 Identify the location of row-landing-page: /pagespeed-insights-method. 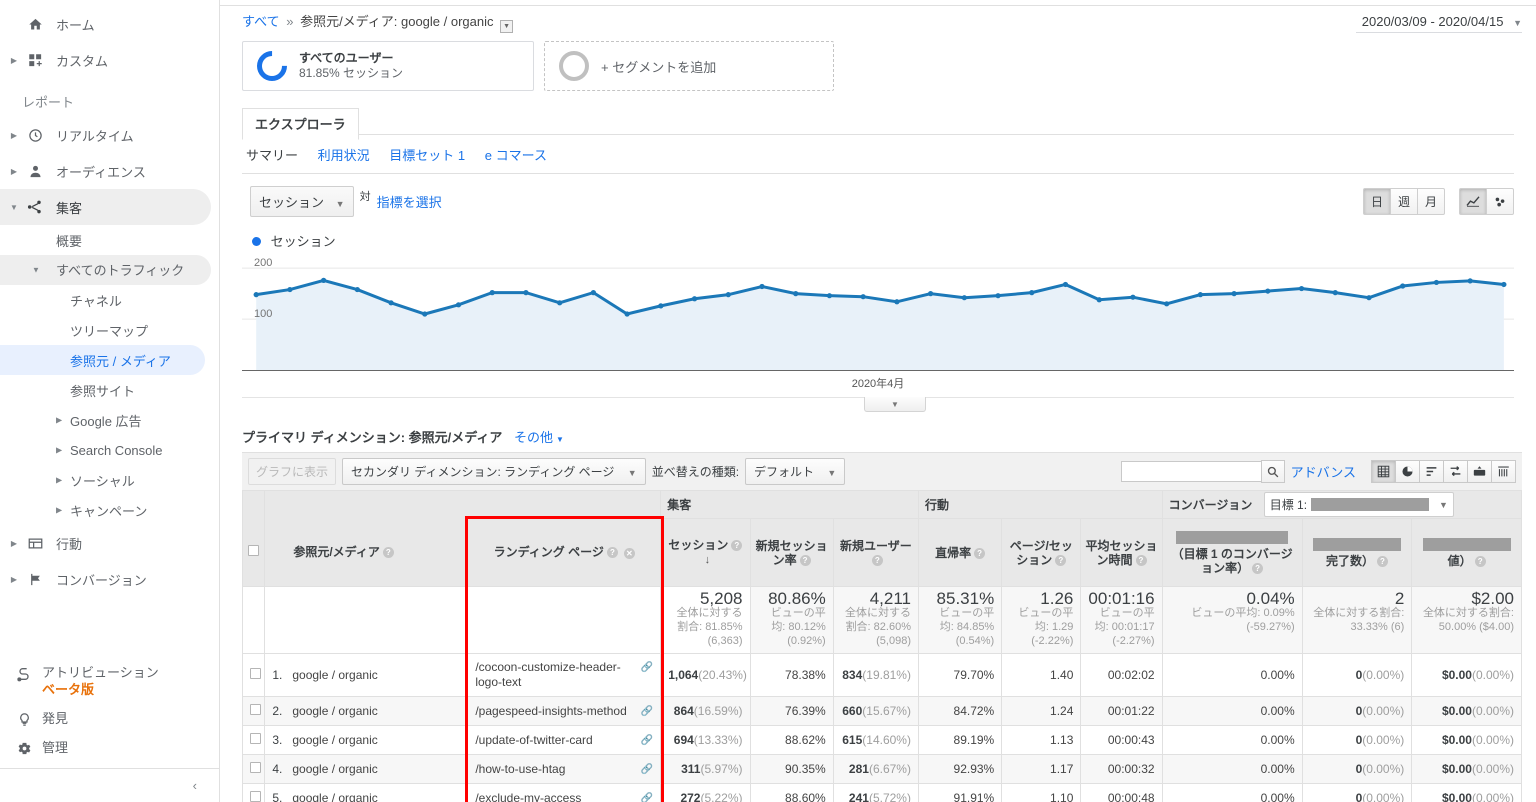
(550, 711).